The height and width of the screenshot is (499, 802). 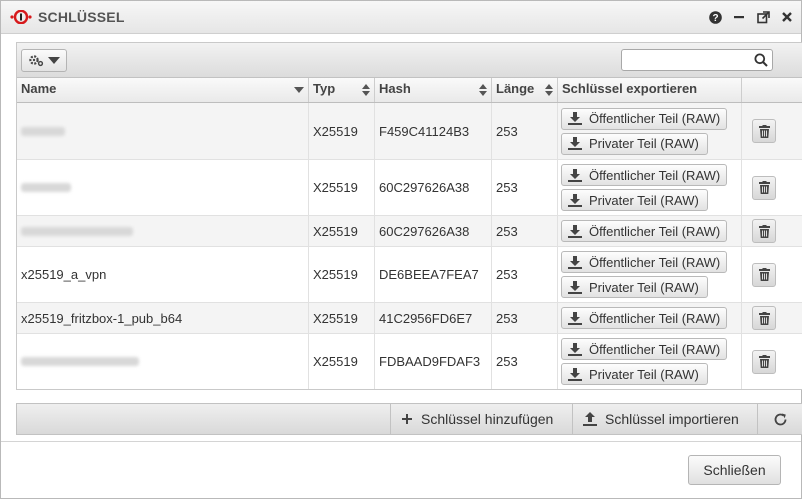 What do you see at coordinates (480, 419) in the screenshot?
I see `add-key-button: Schlüssel hinzufügen` at bounding box center [480, 419].